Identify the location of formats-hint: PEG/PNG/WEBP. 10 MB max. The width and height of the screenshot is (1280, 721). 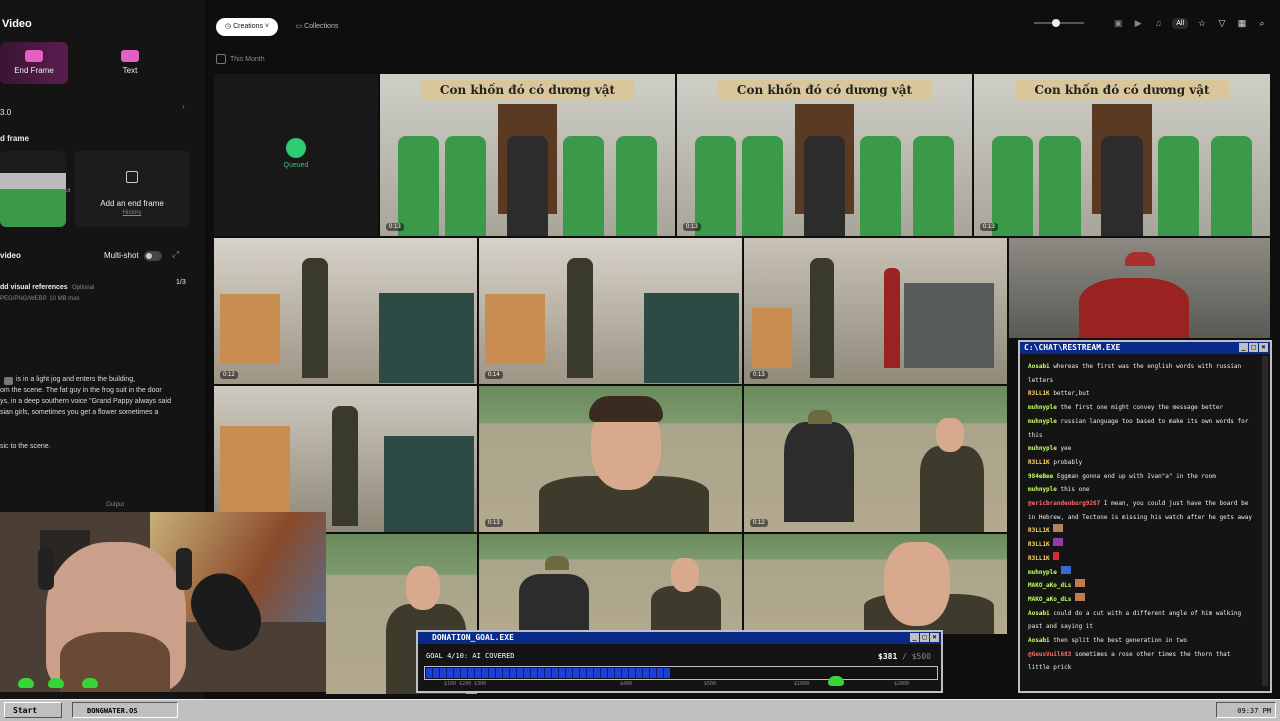
(40, 299).